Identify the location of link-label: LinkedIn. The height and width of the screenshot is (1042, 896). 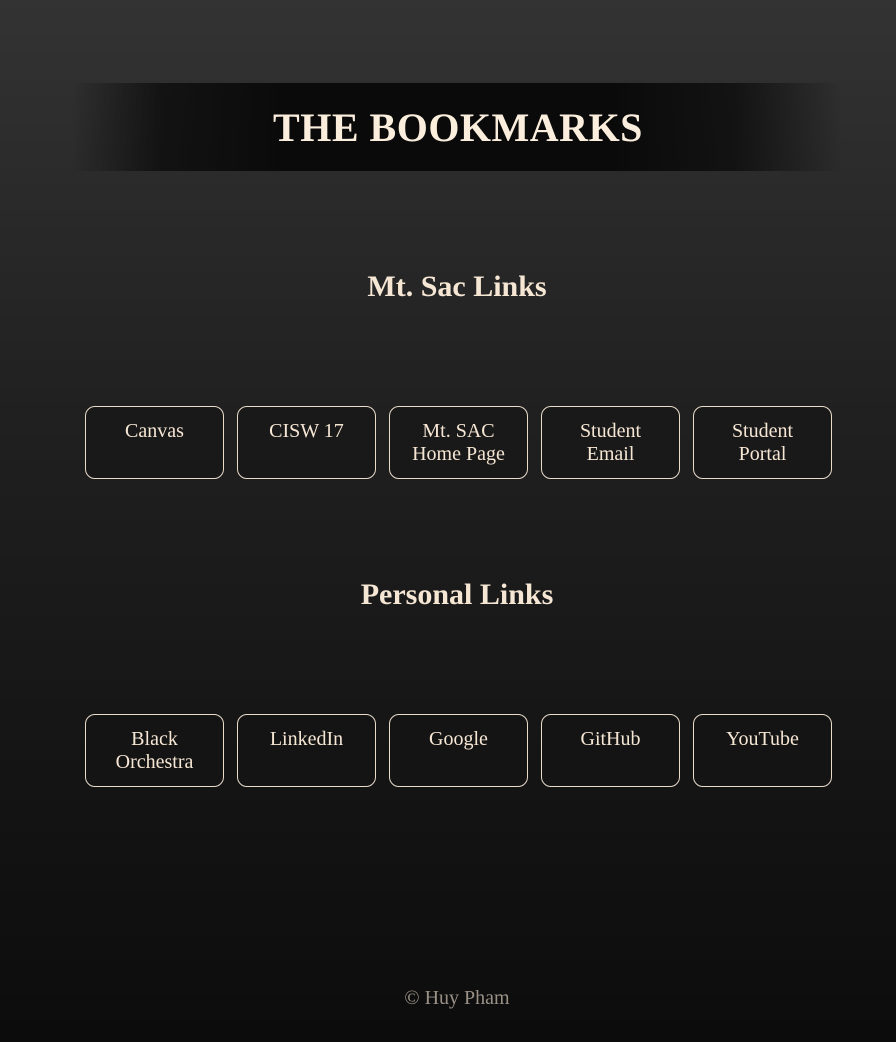
(306, 739).